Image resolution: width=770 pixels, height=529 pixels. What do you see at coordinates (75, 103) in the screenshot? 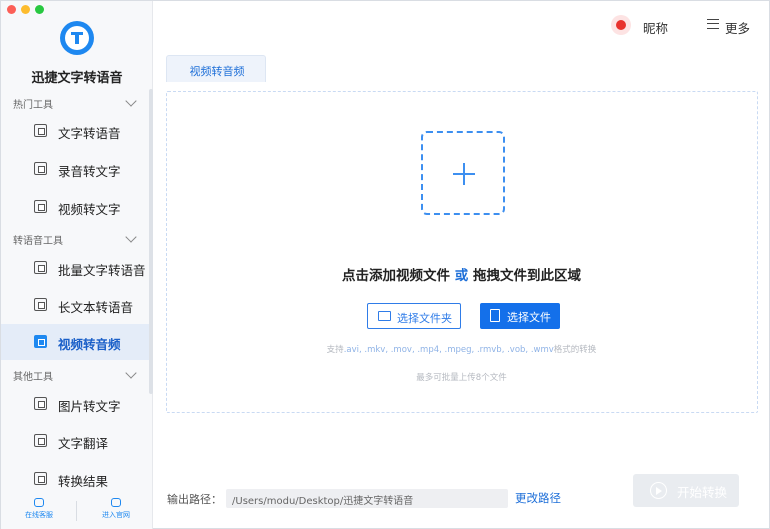
I see `section-header-hot-tools: 热门工具` at bounding box center [75, 103].